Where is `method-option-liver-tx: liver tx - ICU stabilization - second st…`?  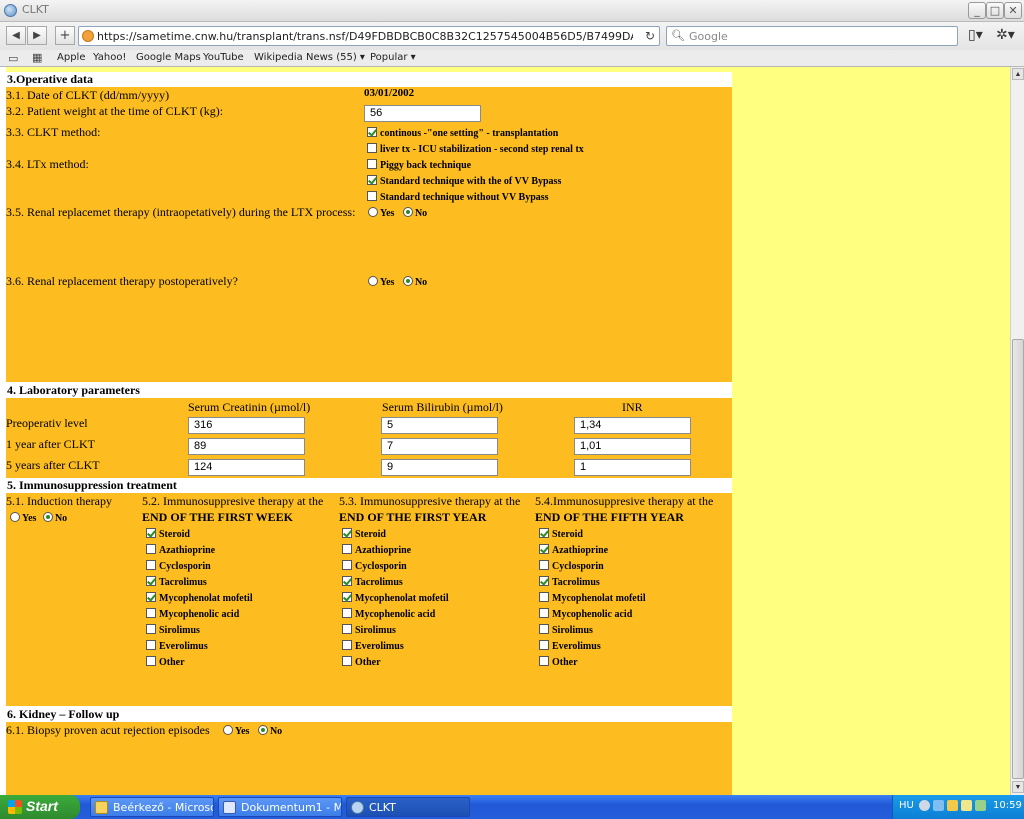
method-option-liver-tx: liver tx - ICU stabilization - second st… is located at coordinates (475, 149).